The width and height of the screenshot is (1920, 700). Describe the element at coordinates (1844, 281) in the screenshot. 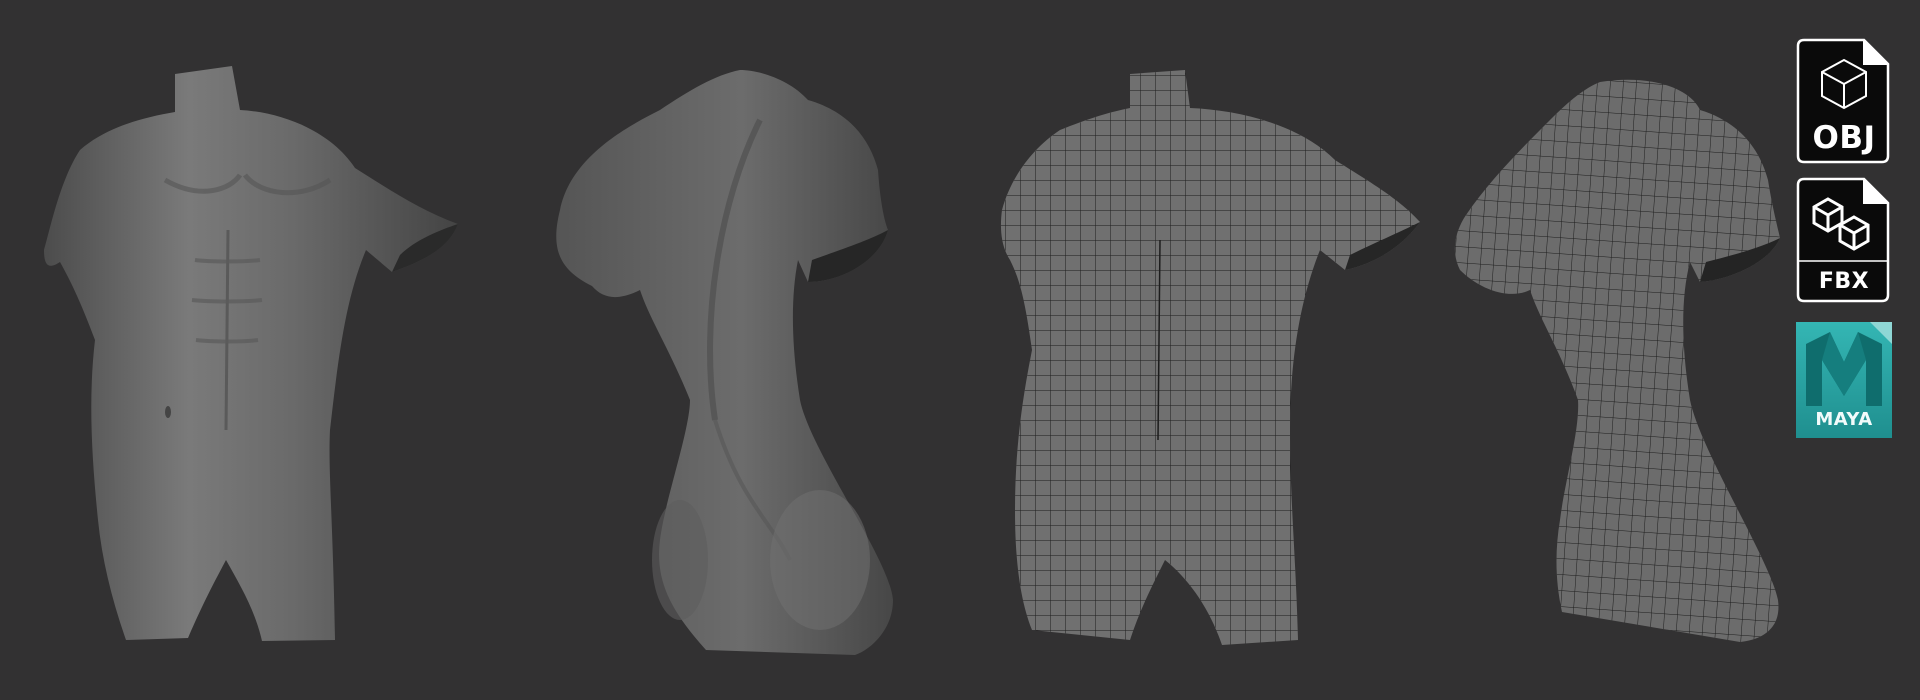

I see `fbx-label: FBX` at that location.